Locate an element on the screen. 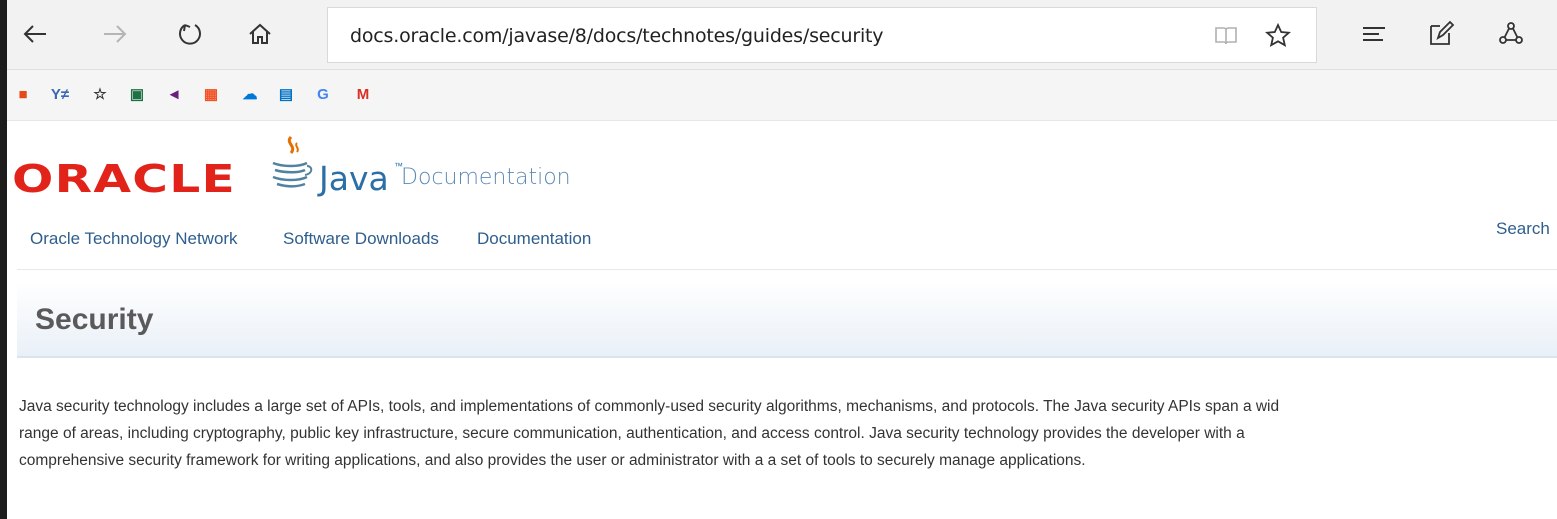 This screenshot has height=519, width=1557. title-banner: Security is located at coordinates (787, 319).